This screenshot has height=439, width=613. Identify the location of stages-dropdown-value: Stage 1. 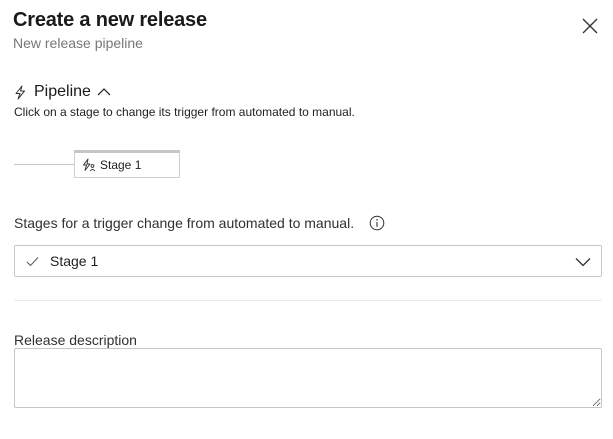
(74, 261).